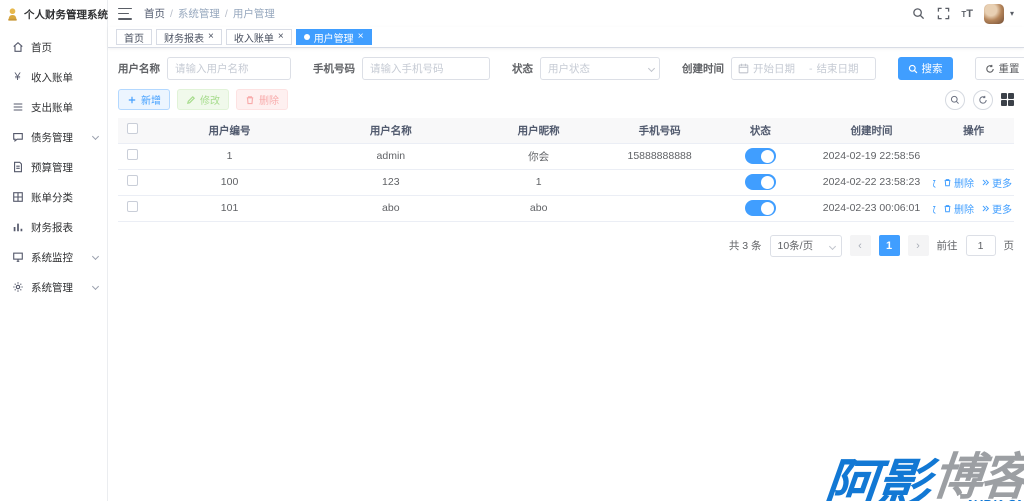  Describe the element at coordinates (53, 227) in the screenshot. I see `sidebar-item-report: 财务报表` at that location.